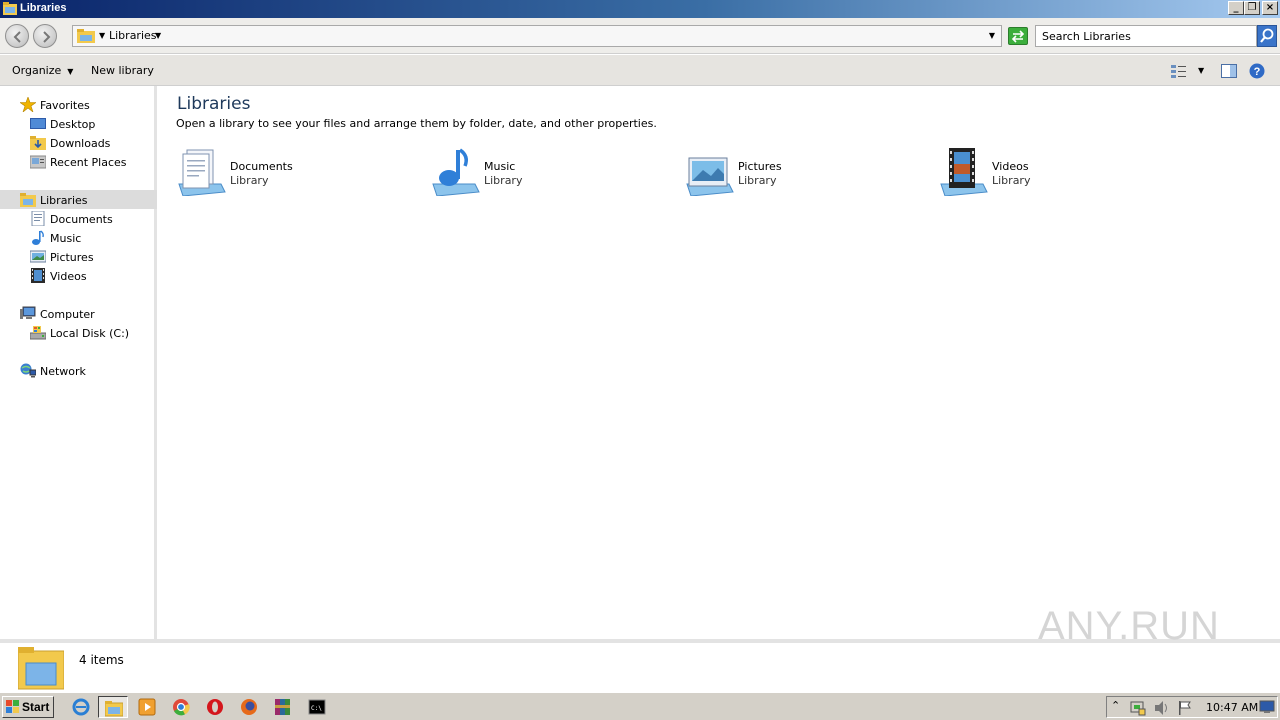 The height and width of the screenshot is (720, 1280). I want to click on clock: 10:47 AM, so click(1232, 707).